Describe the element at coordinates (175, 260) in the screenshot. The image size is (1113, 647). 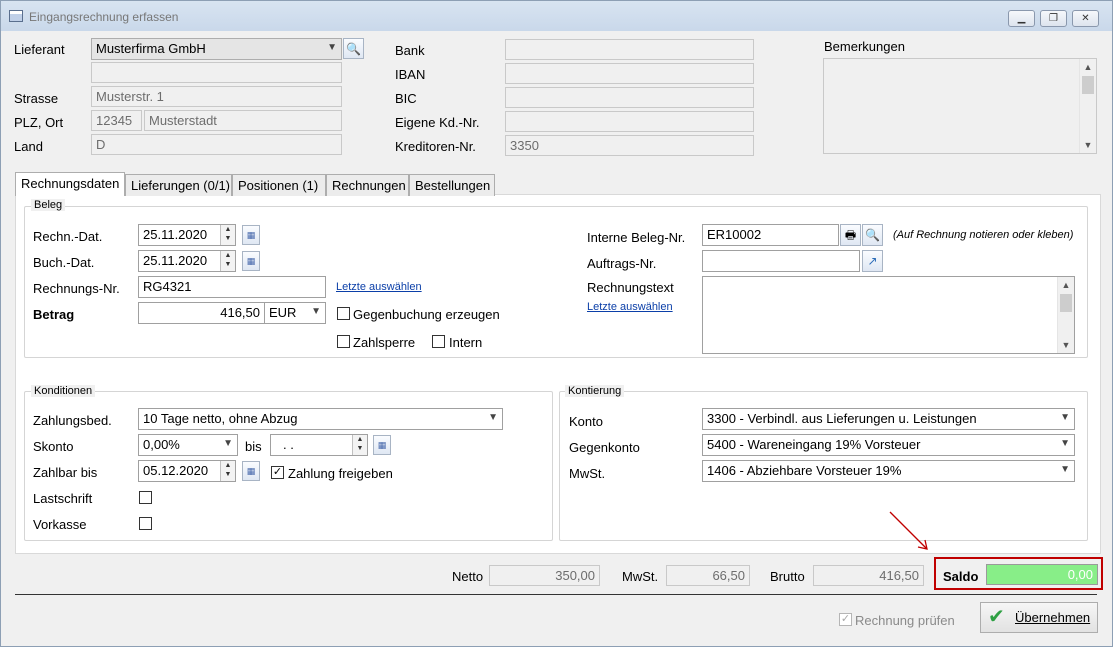
I see `buch-dat-value: 25.11.2020` at that location.